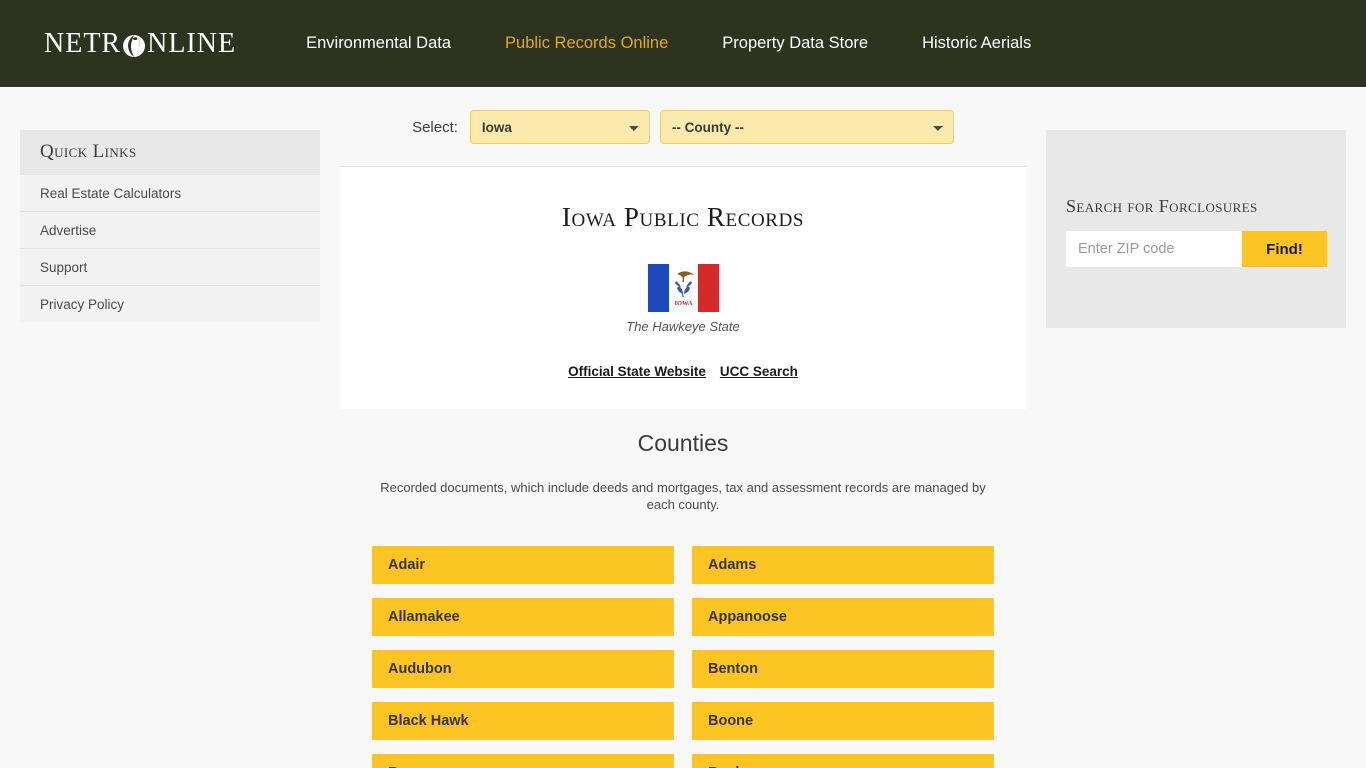 The image size is (1366, 768). I want to click on sidebar-item-label: Support, so click(64, 267).